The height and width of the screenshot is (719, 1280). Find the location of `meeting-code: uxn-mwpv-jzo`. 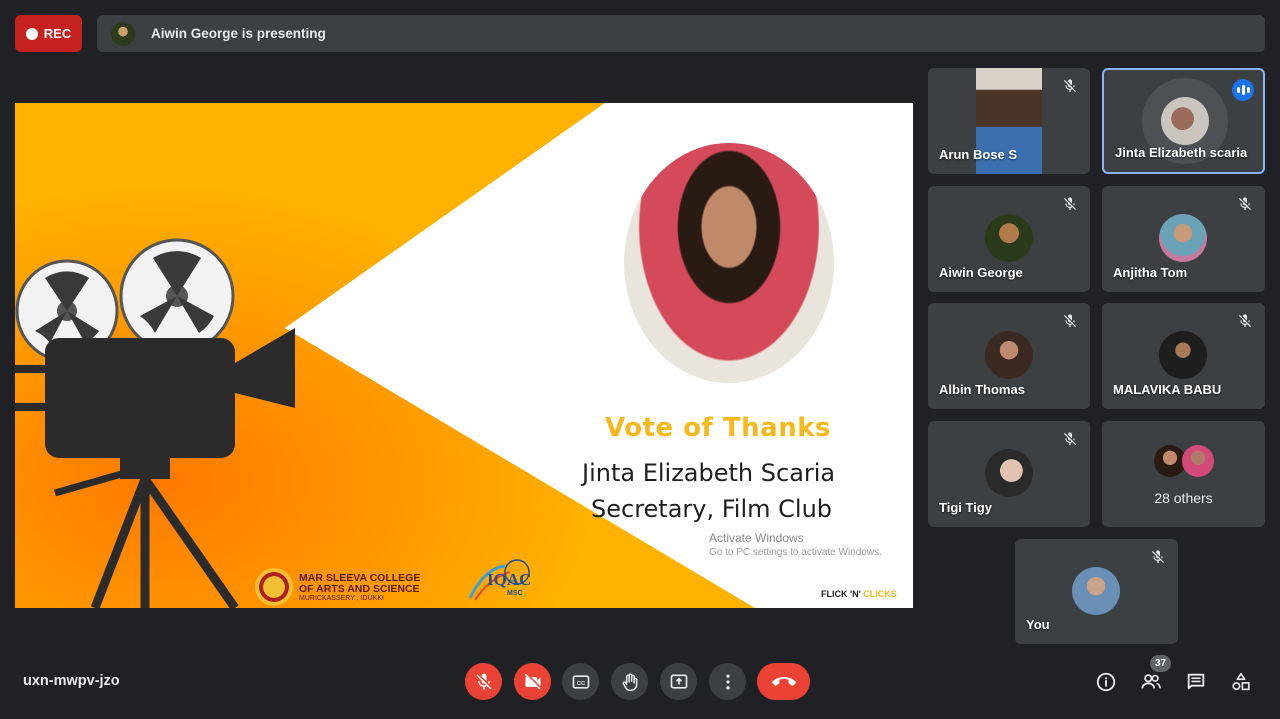

meeting-code: uxn-mwpv-jzo is located at coordinates (71, 681).